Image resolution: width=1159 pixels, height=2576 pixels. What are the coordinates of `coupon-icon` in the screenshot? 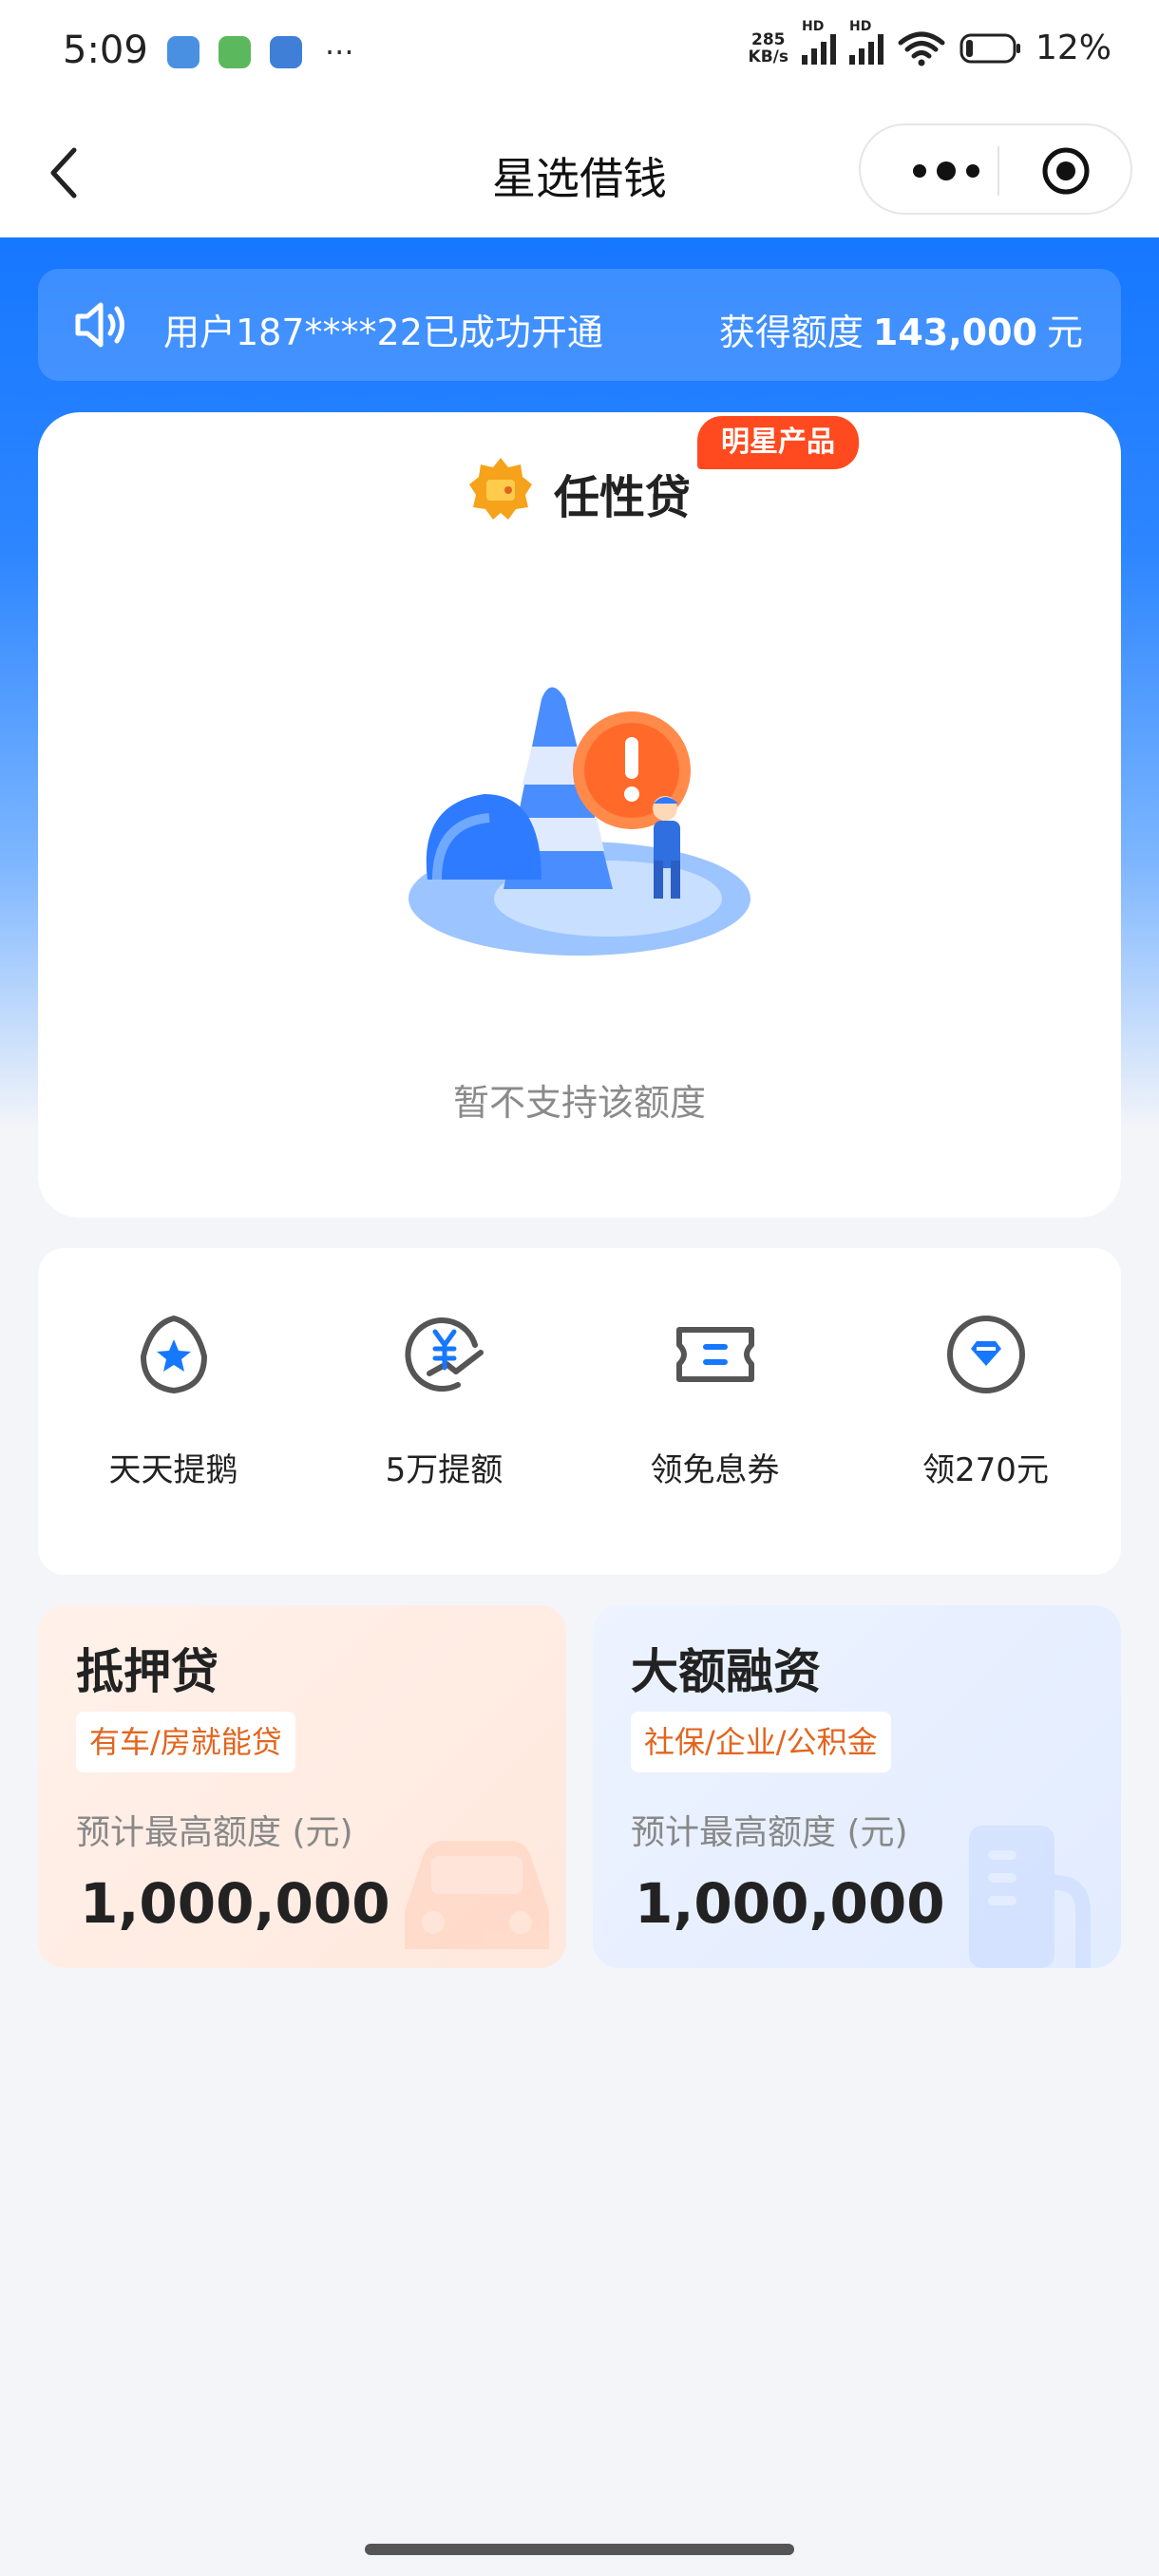 It's located at (714, 1354).